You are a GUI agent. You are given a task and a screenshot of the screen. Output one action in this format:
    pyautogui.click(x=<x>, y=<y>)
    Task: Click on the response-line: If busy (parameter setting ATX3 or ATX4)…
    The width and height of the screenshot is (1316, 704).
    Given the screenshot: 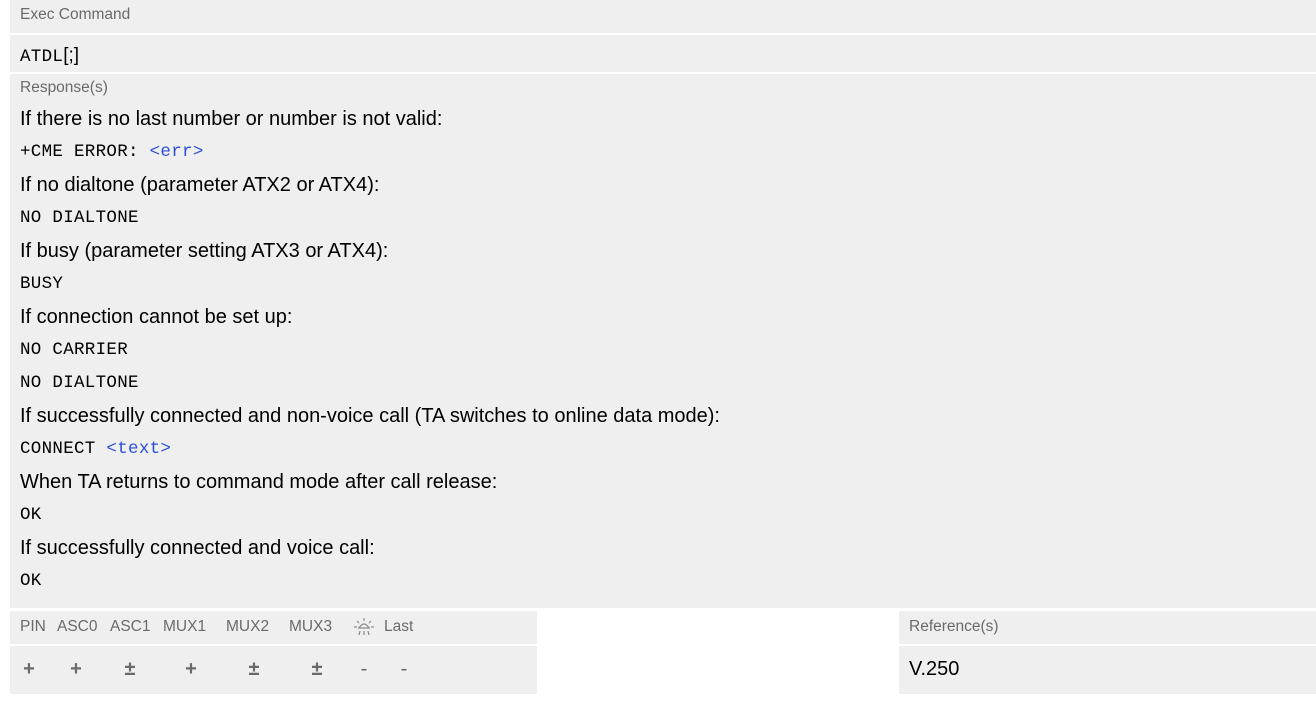 What is the action you would take?
    pyautogui.click(x=204, y=251)
    